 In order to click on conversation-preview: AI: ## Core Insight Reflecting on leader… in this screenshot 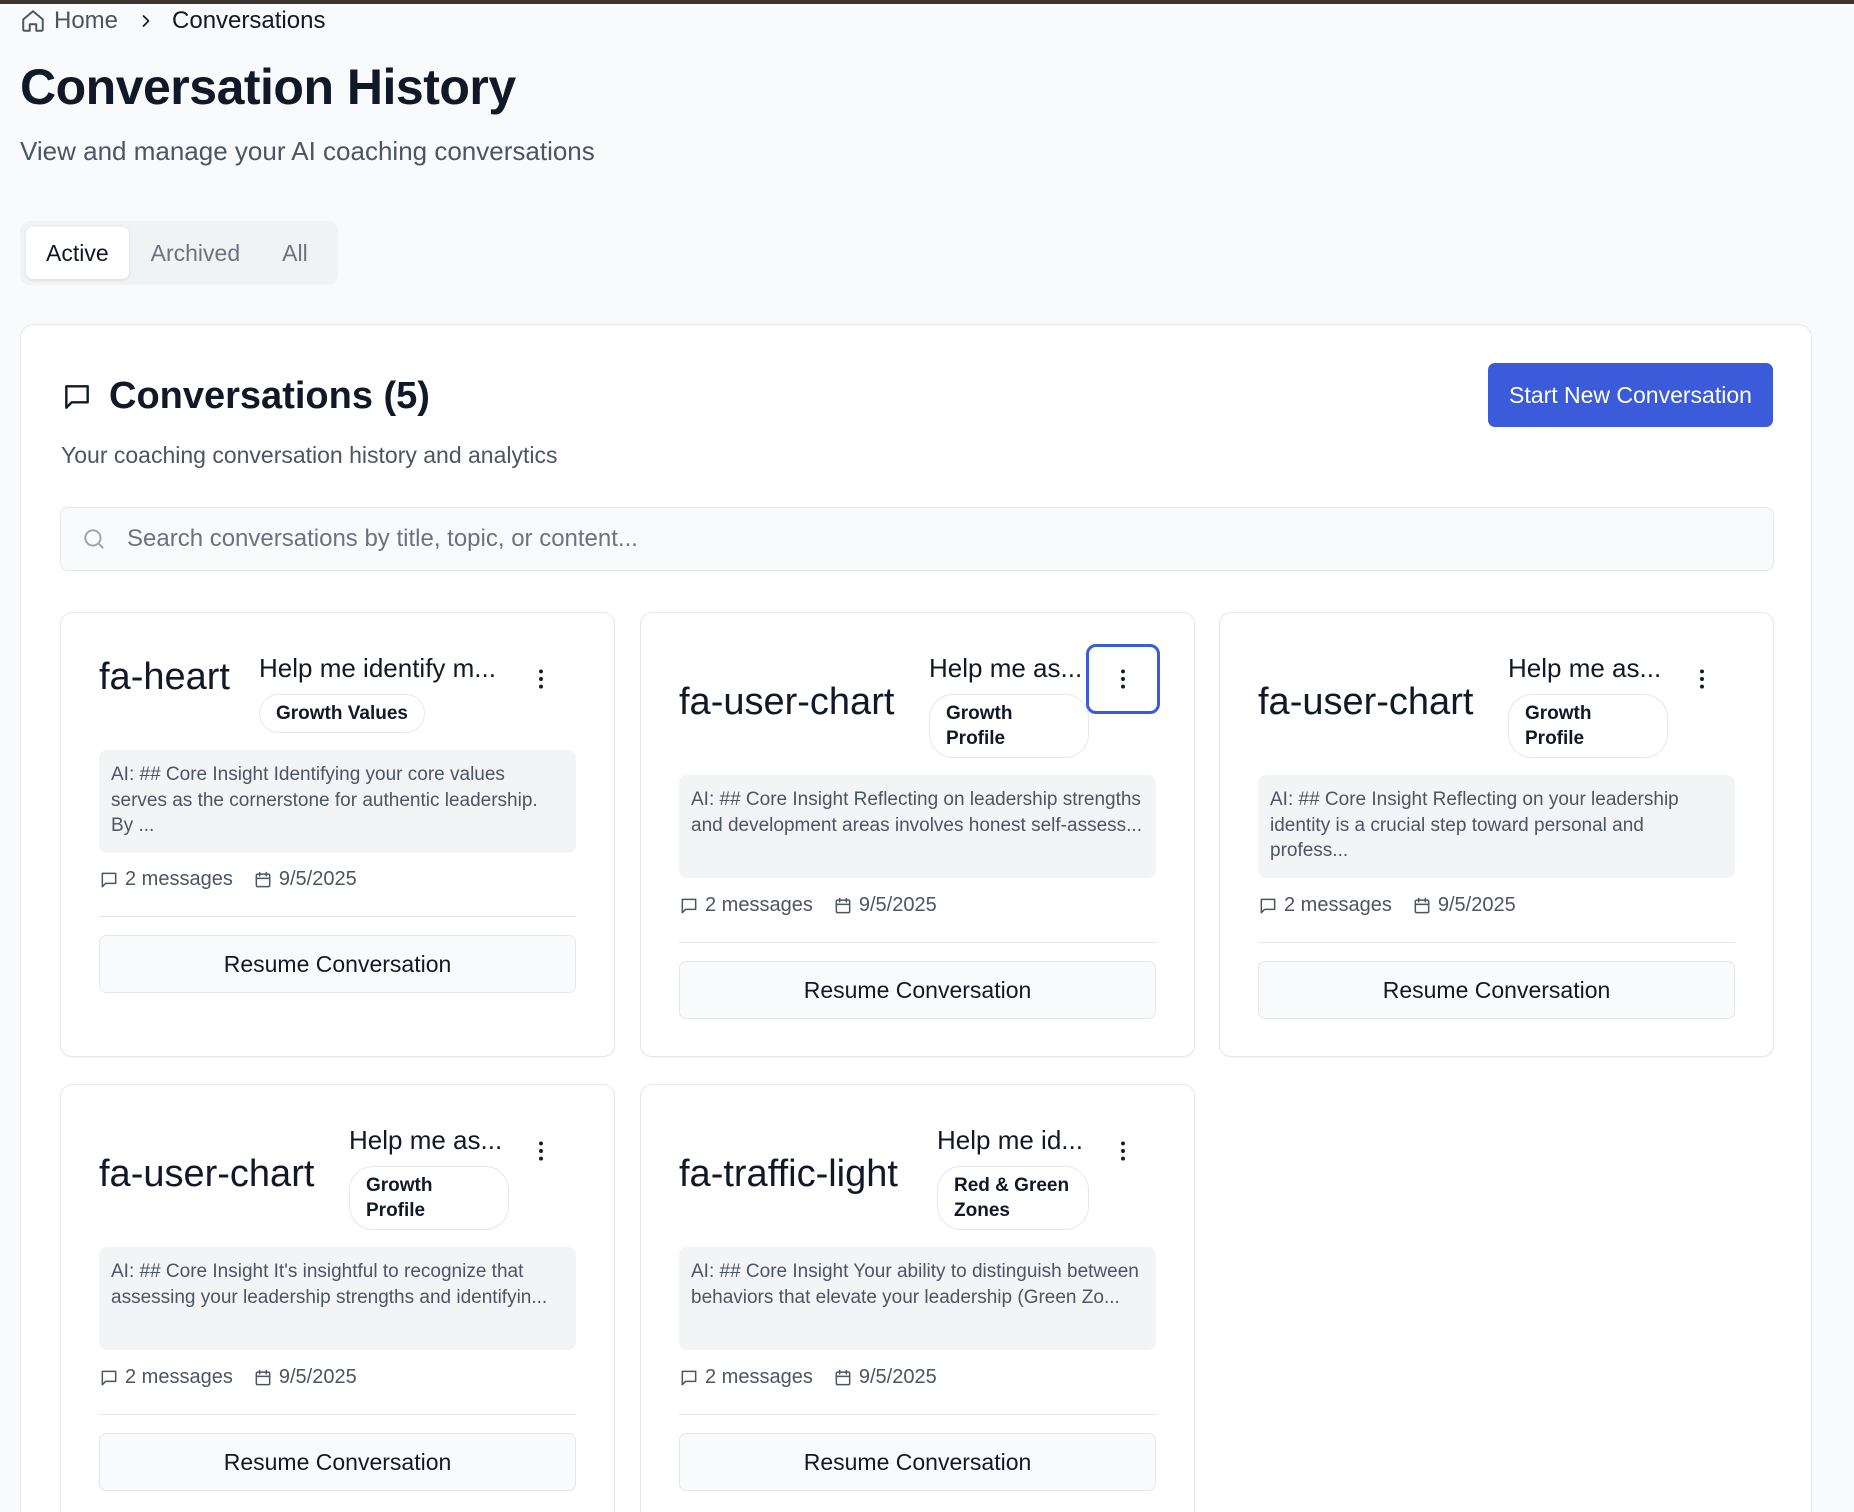, I will do `click(917, 826)`.